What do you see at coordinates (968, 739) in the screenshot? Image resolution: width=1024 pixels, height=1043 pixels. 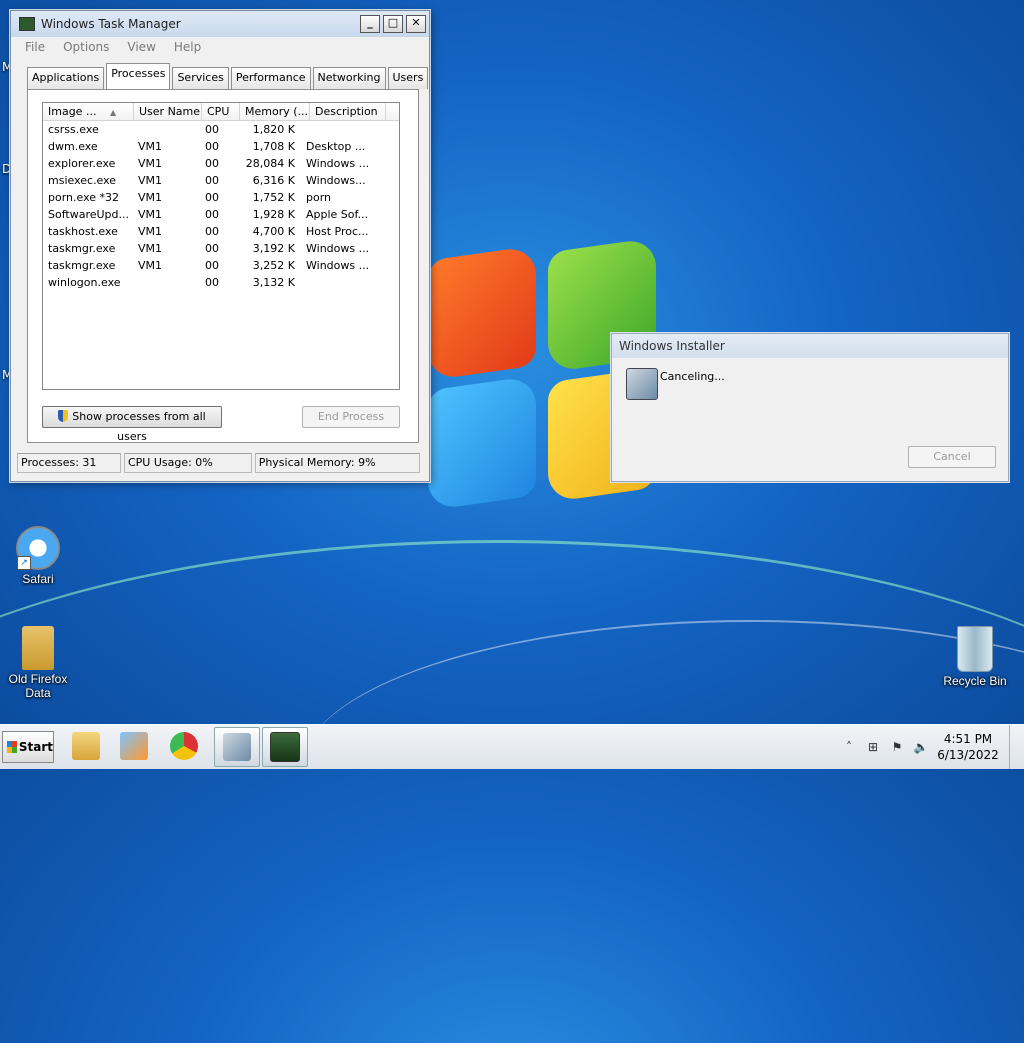 I see `clock-time: 4:51 PM` at bounding box center [968, 739].